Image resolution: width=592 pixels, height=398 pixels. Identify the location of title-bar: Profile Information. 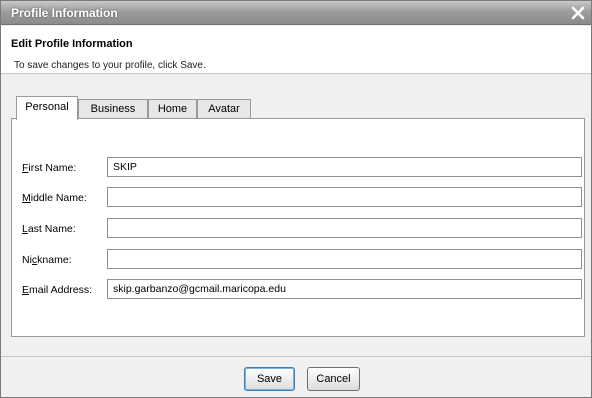
(296, 13).